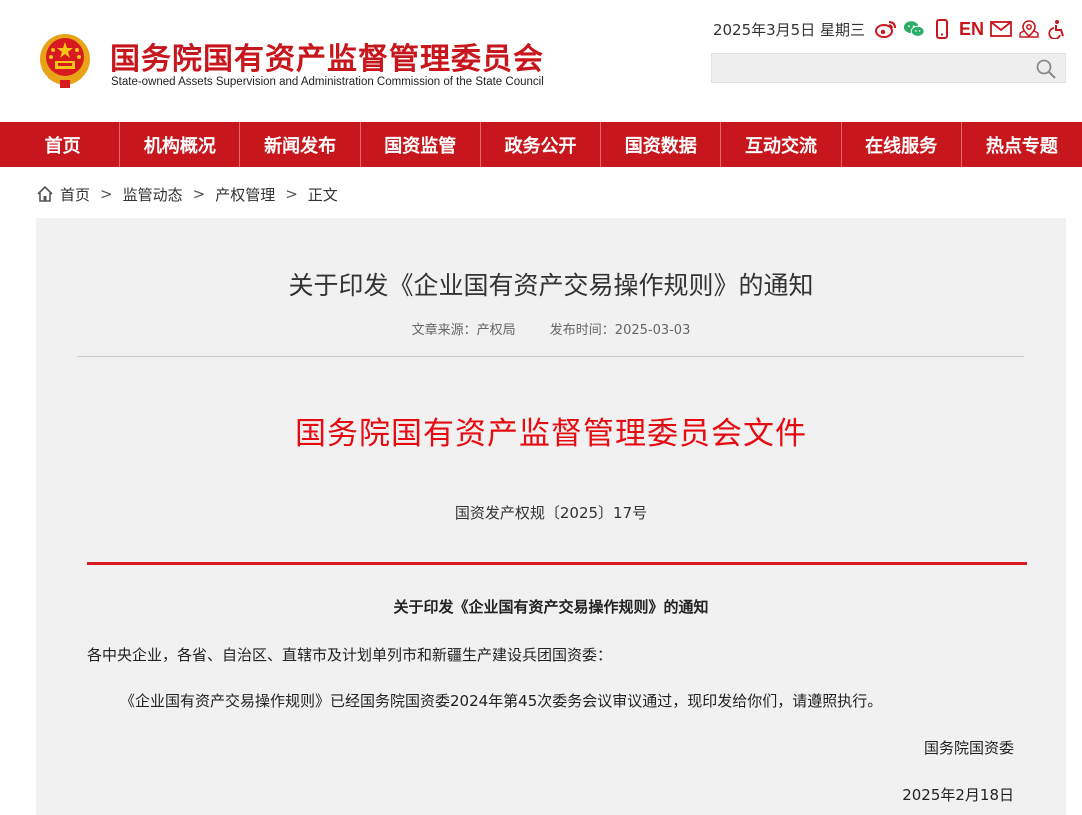 This screenshot has height=815, width=1082. Describe the element at coordinates (788, 29) in the screenshot. I see `current-date: 2025年3月5日 星期三` at that location.